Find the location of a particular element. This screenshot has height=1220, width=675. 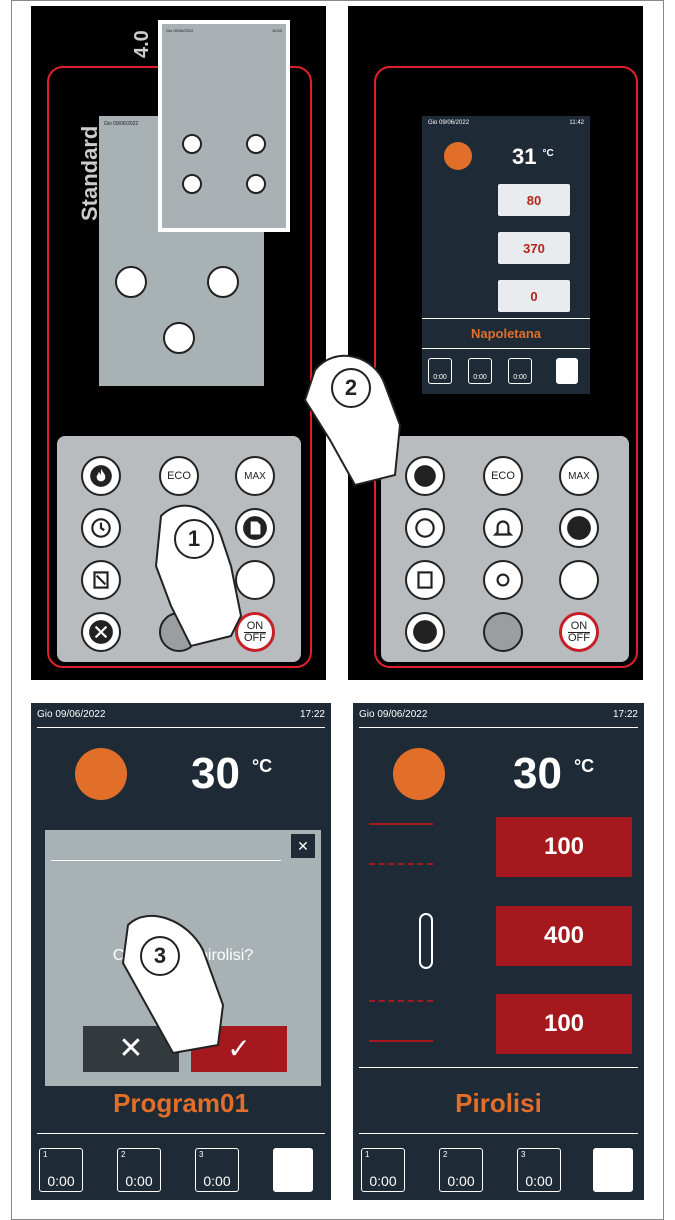

bell-icon is located at coordinates (503, 528).